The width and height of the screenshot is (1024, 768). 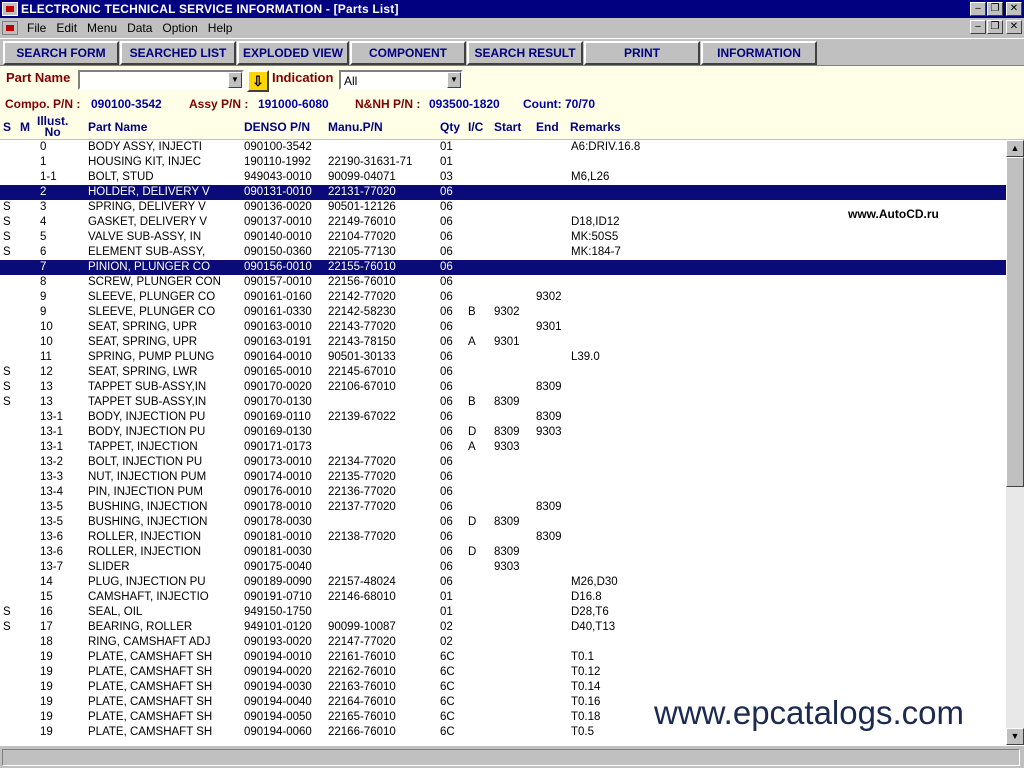 What do you see at coordinates (503, 402) in the screenshot?
I see `table-row: S 13 TAPPET SUB-ASSY,IN 090170-0130 06 B 8309` at bounding box center [503, 402].